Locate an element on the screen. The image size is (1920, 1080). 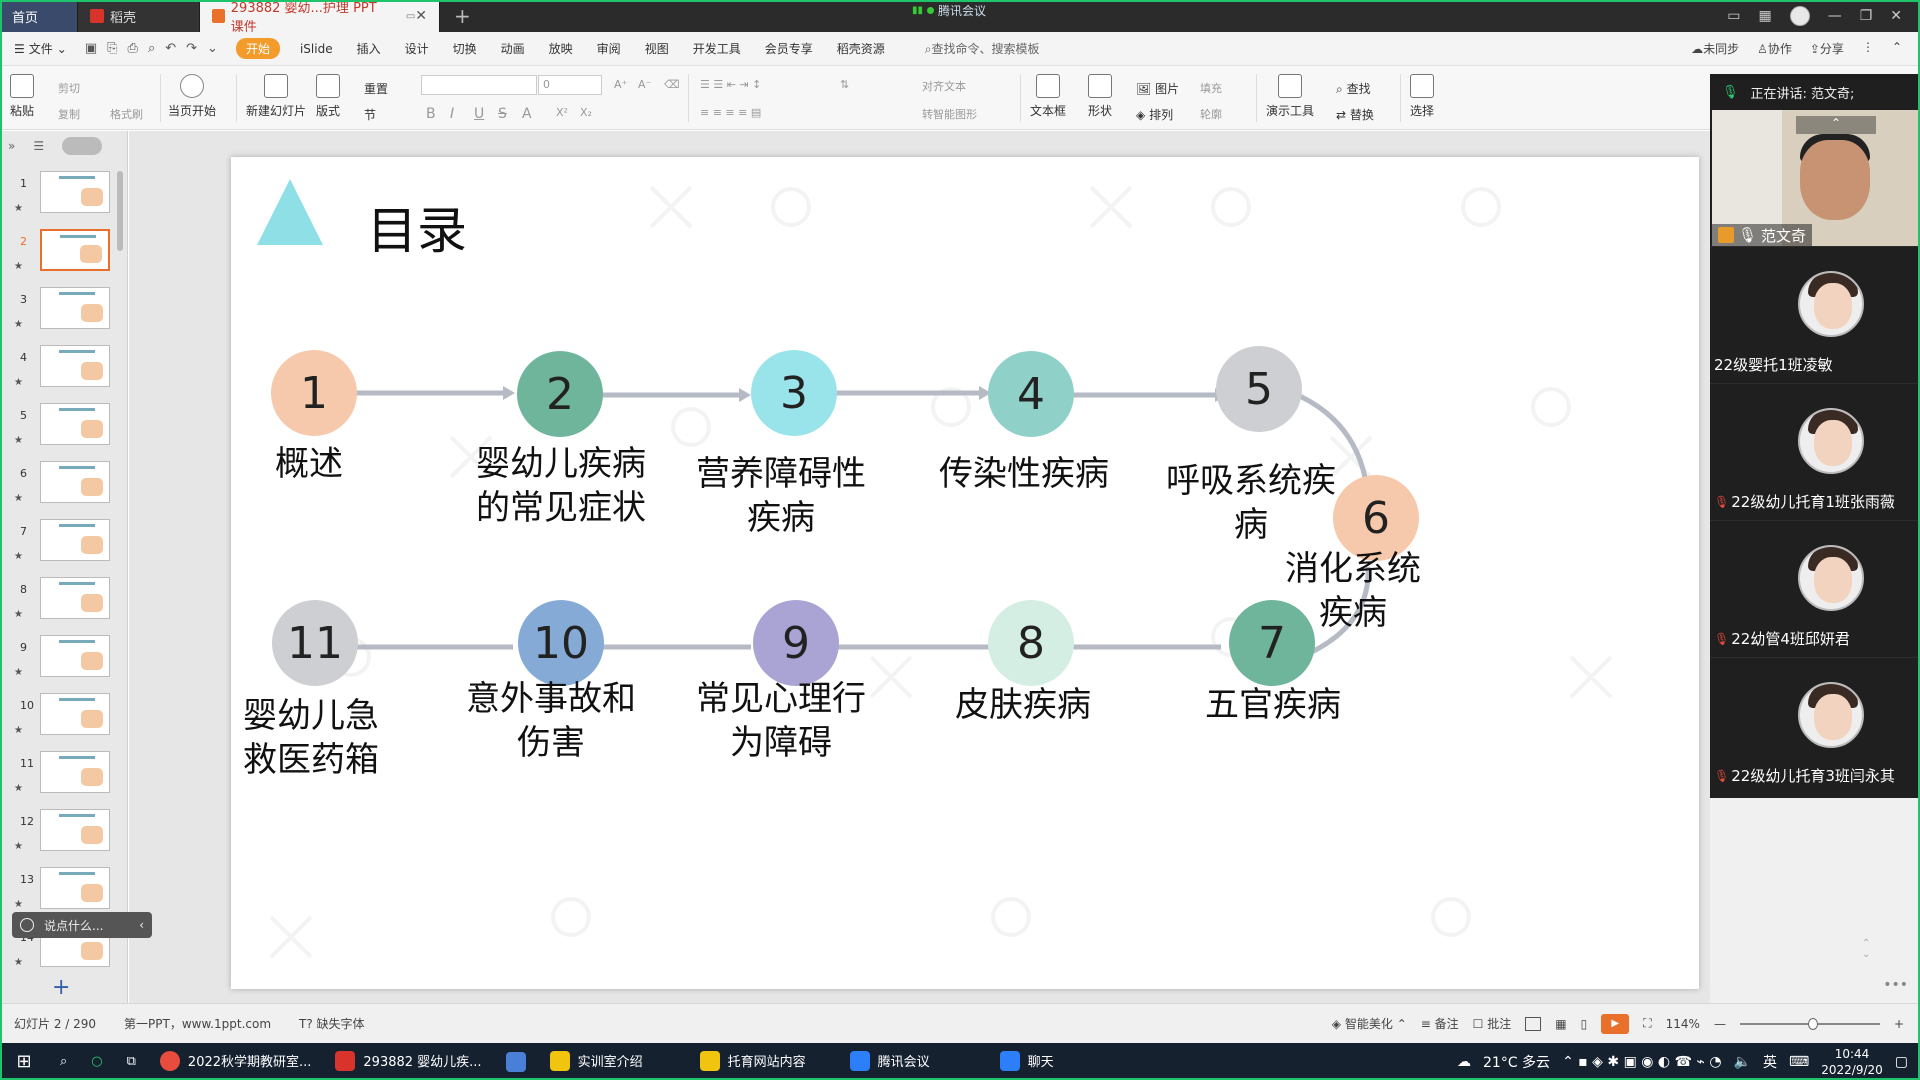
tab-home: 首页 is located at coordinates (39, 16).